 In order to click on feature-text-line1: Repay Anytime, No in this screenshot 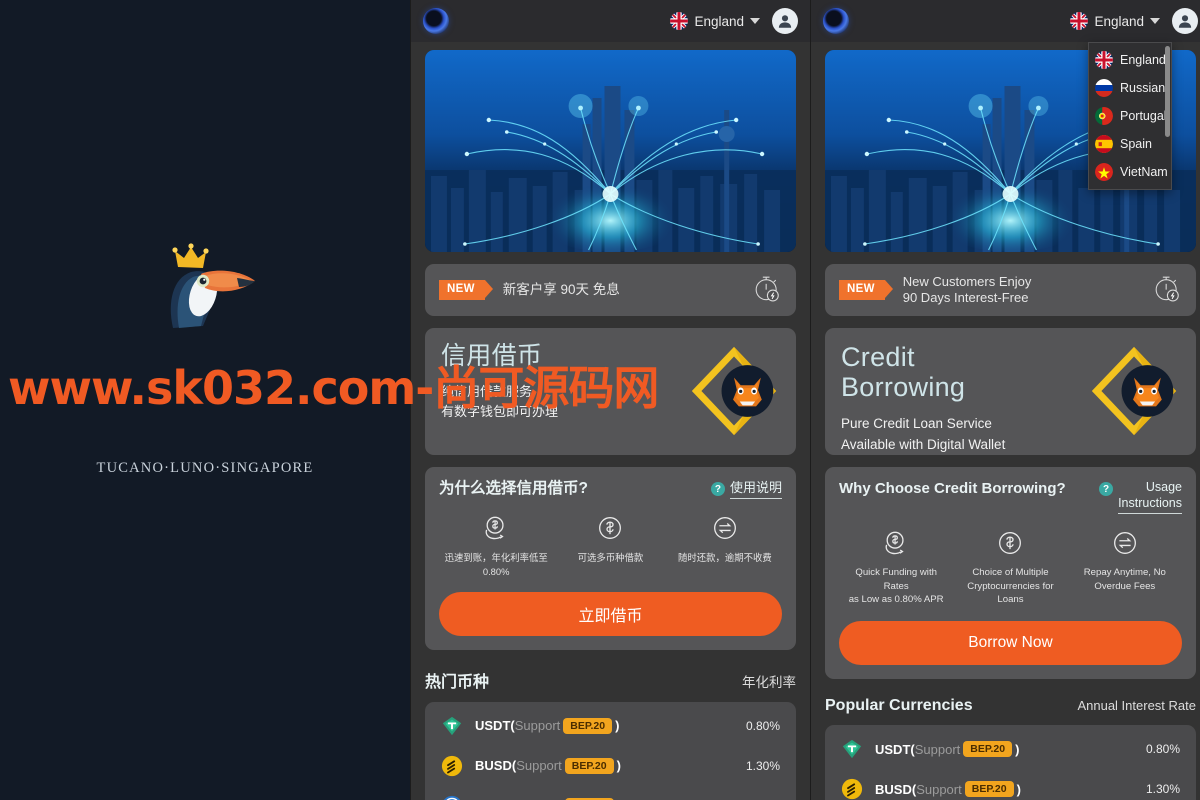, I will do `click(1124, 573)`.